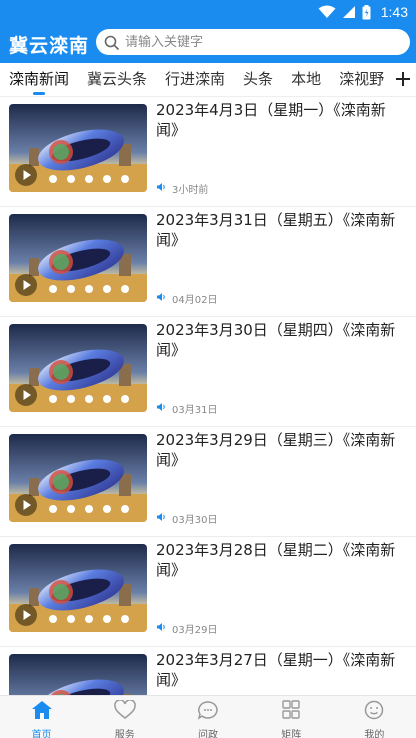 The image size is (416, 738). Describe the element at coordinates (208, 592) in the screenshot. I see `news-item: 2023年3月28日（星期二）《滦南新闻》 03月29日` at that location.